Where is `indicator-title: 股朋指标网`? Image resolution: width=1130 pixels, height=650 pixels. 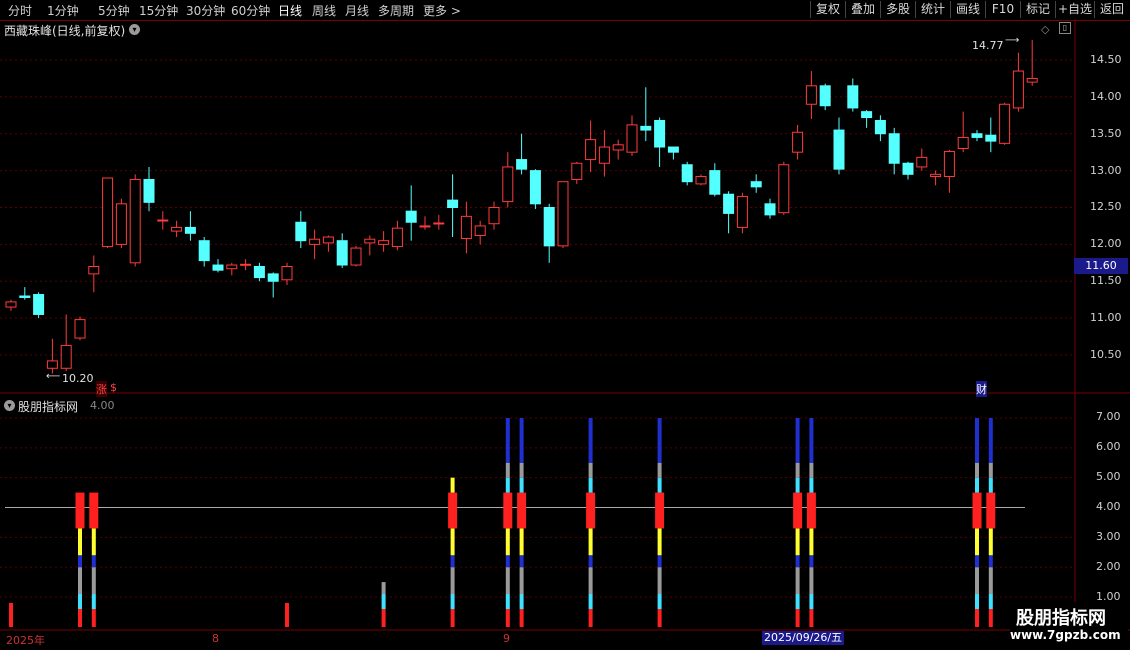 indicator-title: 股朋指标网 is located at coordinates (48, 406).